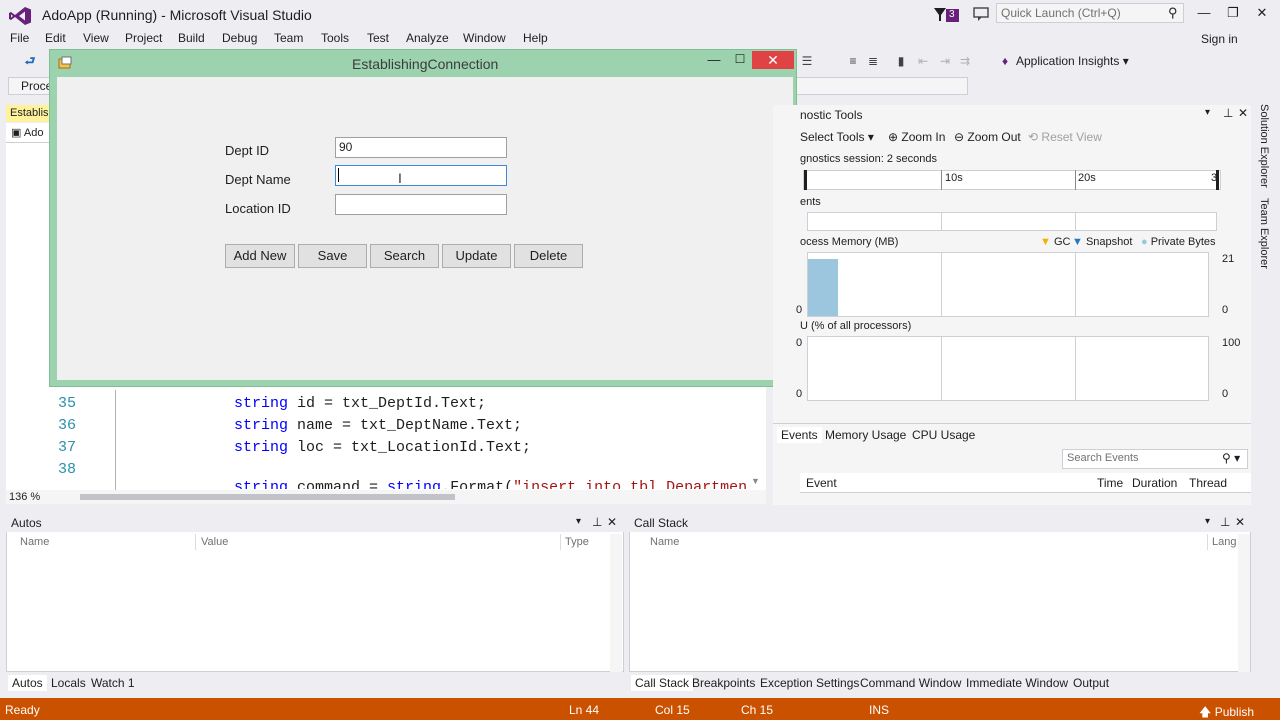 This screenshot has width=1280, height=720. I want to click on back-icon: ⮐, so click(30, 61).